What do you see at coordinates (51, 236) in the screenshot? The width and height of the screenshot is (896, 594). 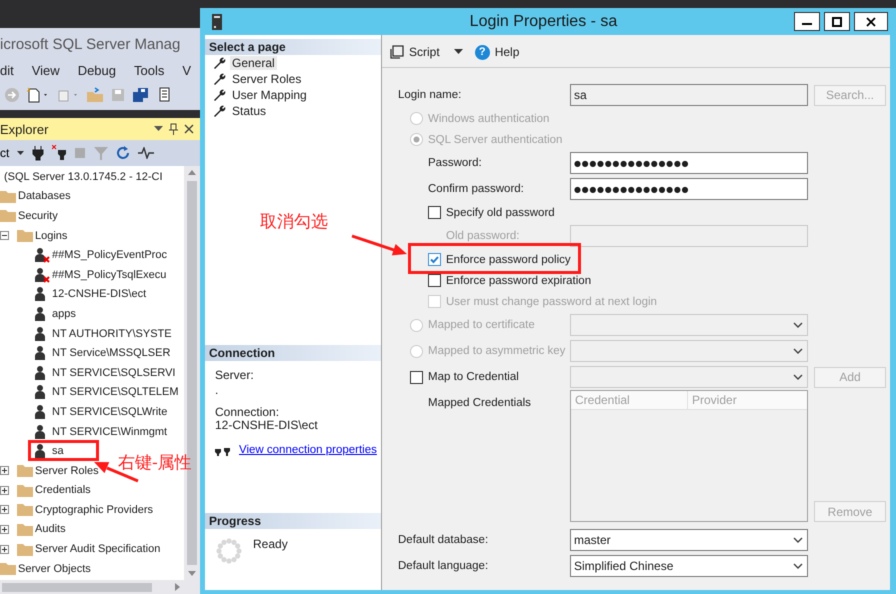 I see `tree-item: Logins` at bounding box center [51, 236].